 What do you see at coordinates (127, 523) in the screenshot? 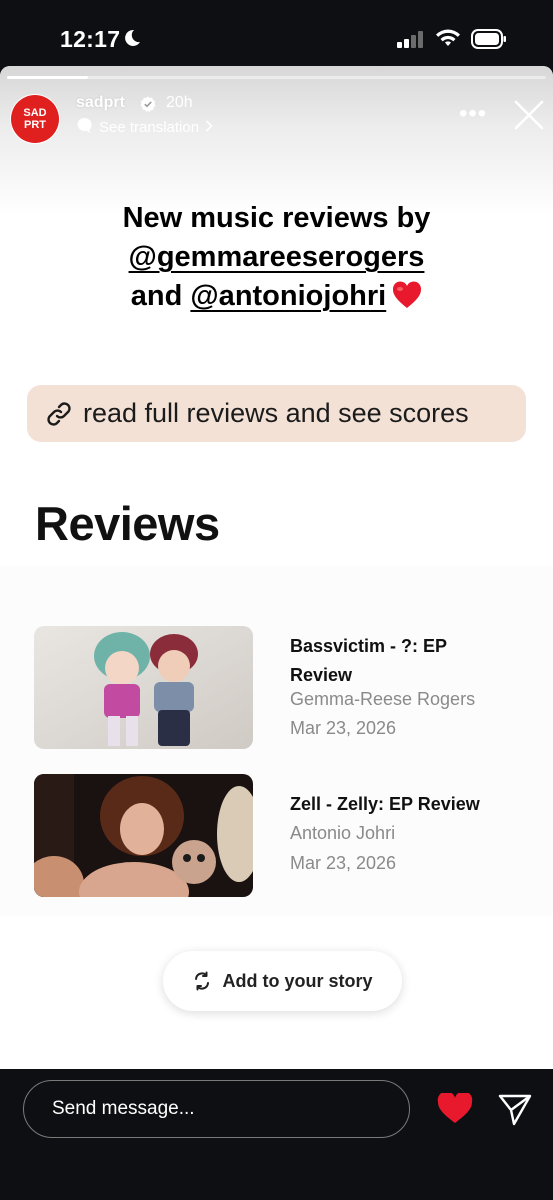
I see `reviews-heading: Reviews` at bounding box center [127, 523].